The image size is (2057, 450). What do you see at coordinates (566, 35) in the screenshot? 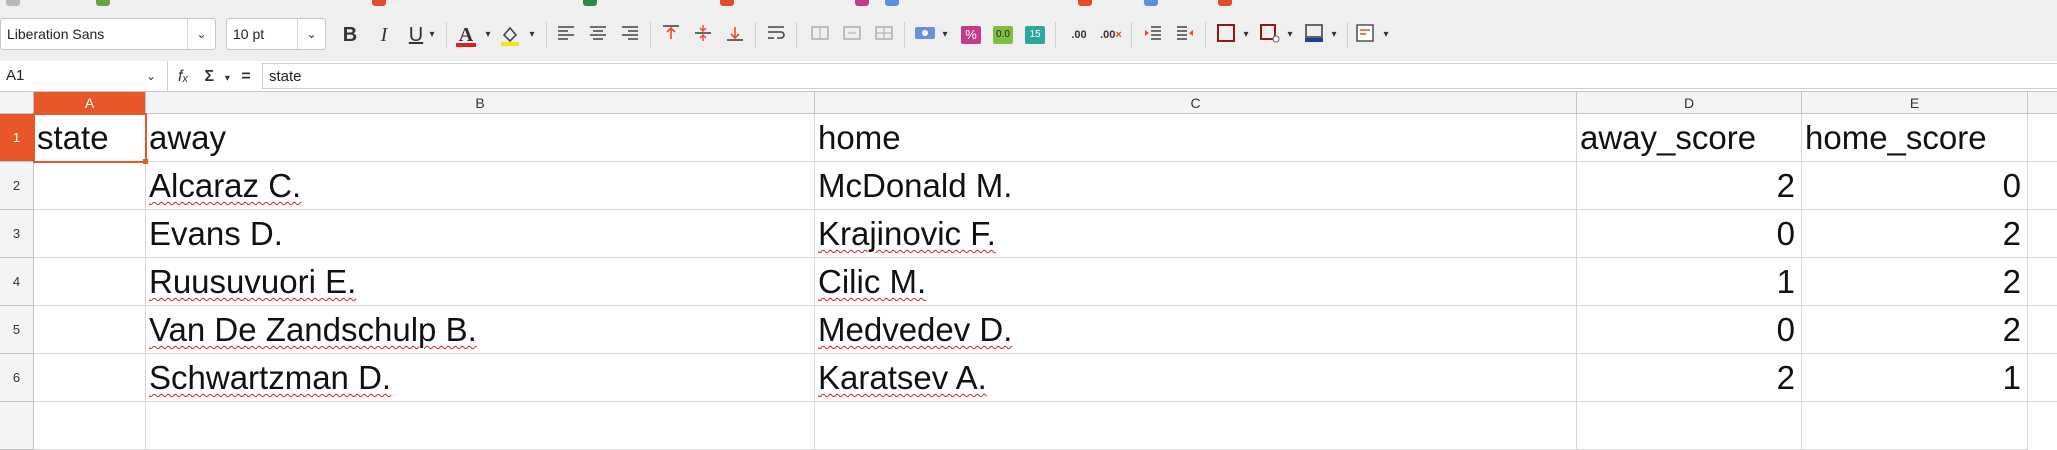
I see `align-left-icon` at bounding box center [566, 35].